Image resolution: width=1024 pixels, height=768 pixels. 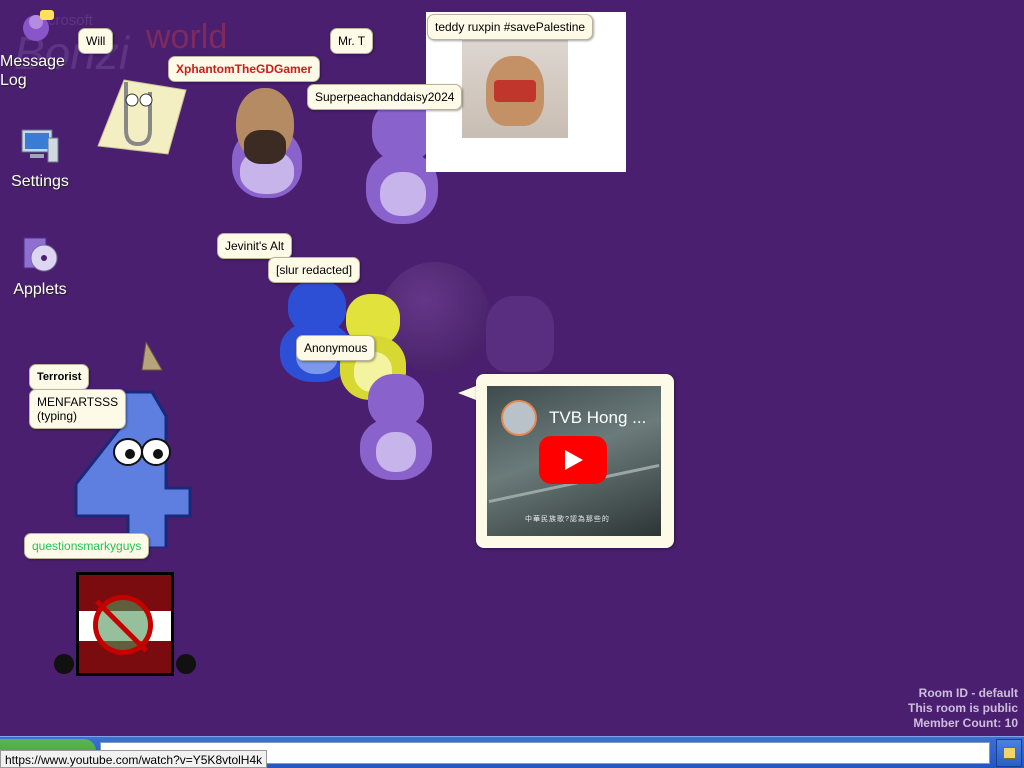 What do you see at coordinates (352, 41) in the screenshot?
I see `user-name-bubble-mr-t: Mr. T` at bounding box center [352, 41].